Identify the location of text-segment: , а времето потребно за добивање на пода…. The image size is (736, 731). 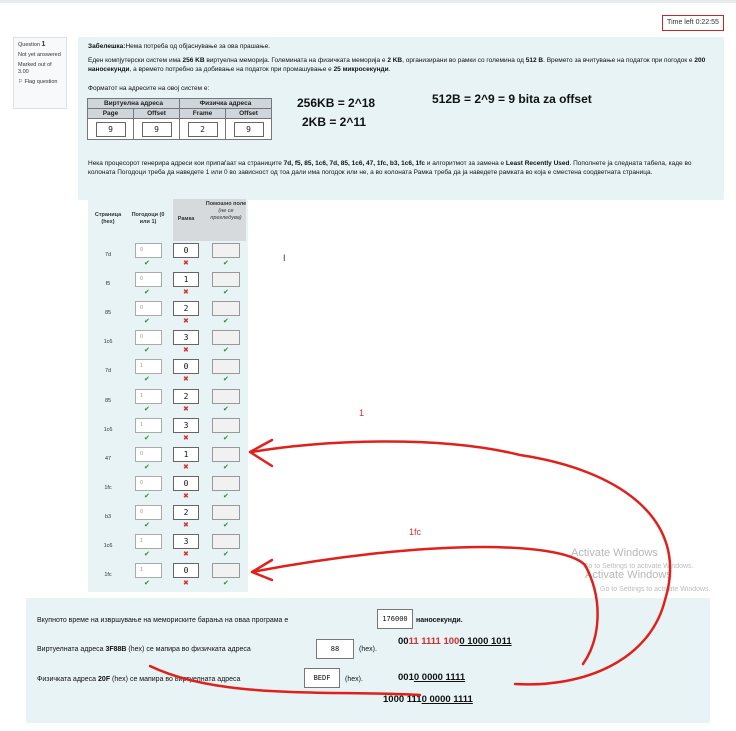
(231, 69).